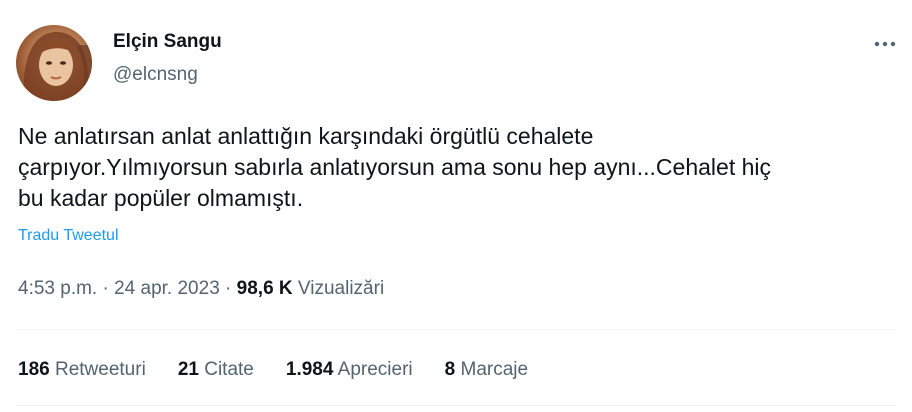 The height and width of the screenshot is (412, 912). What do you see at coordinates (229, 369) in the screenshot?
I see `stat-label: Citate` at bounding box center [229, 369].